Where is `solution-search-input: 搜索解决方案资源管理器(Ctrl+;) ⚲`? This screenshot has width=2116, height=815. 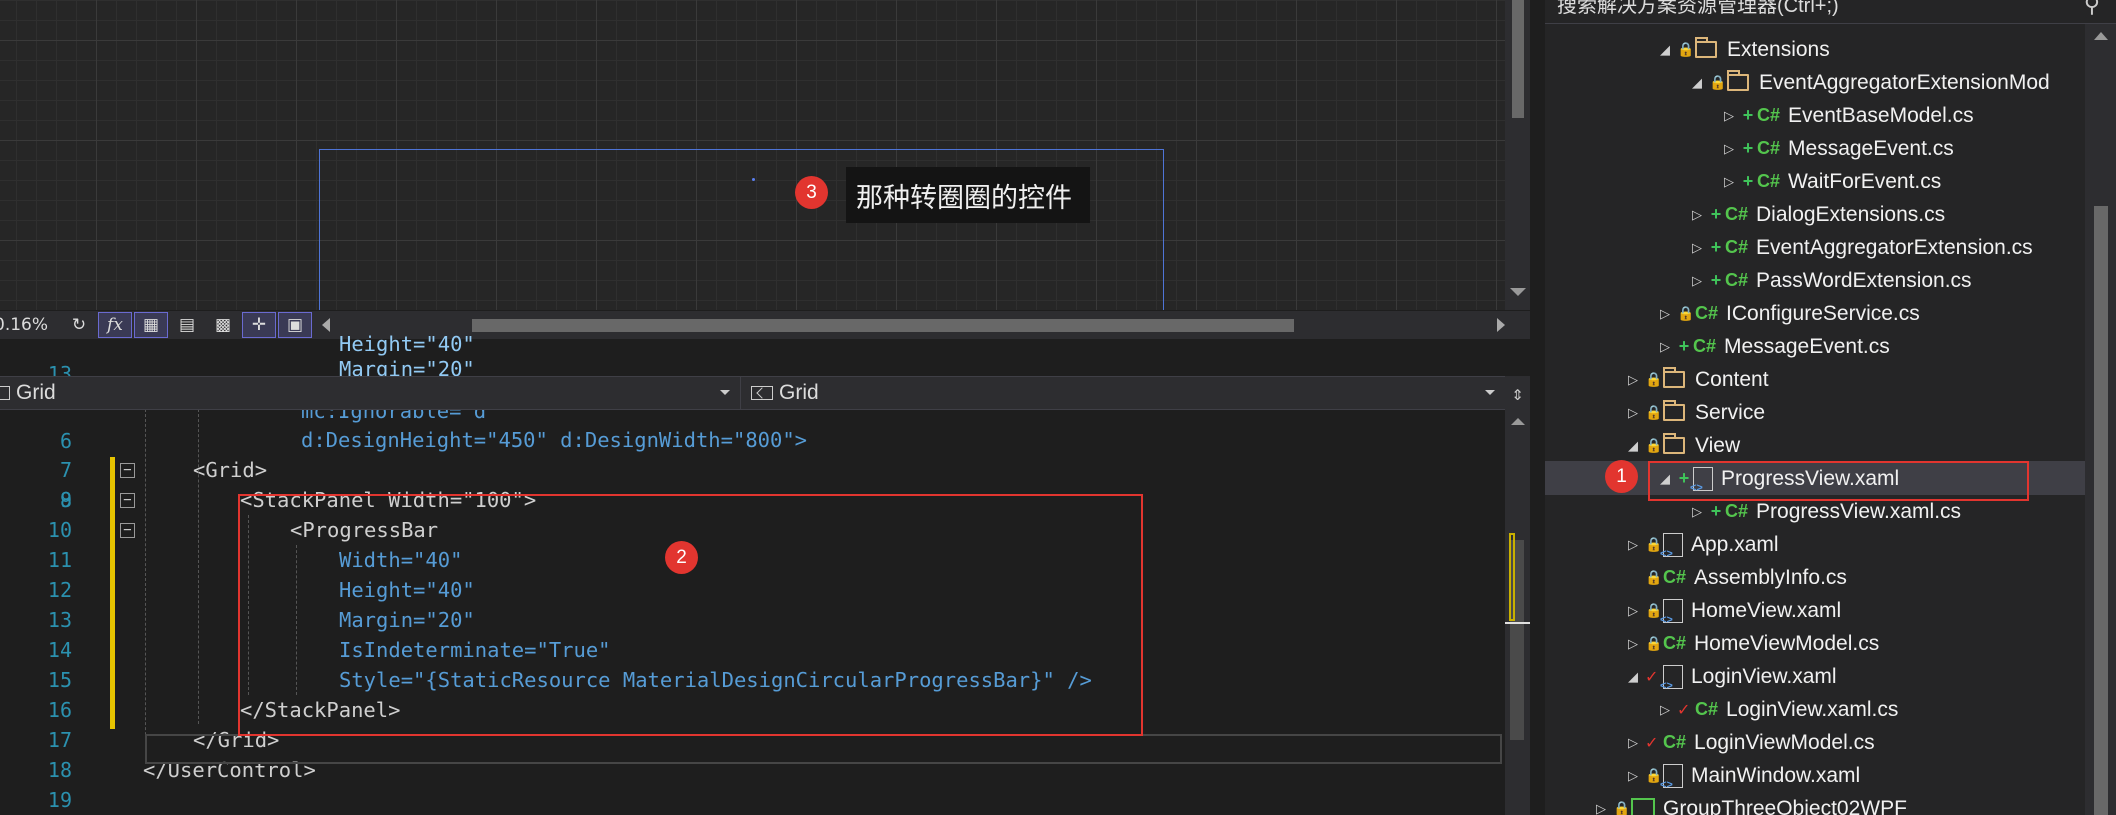 solution-search-input: 搜索解决方案资源管理器(Ctrl+;) ⚲ is located at coordinates (1830, 12).